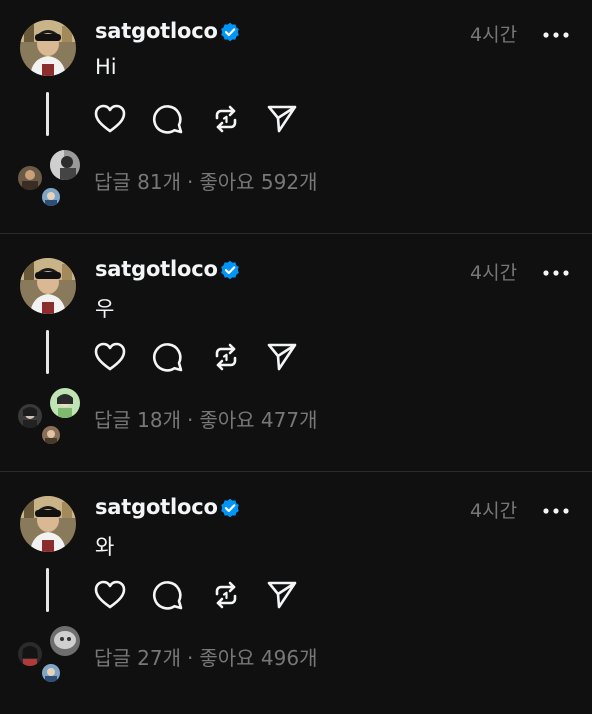  I want to click on post-stats: 답글 81개 · 좋아요 592개, so click(206, 180).